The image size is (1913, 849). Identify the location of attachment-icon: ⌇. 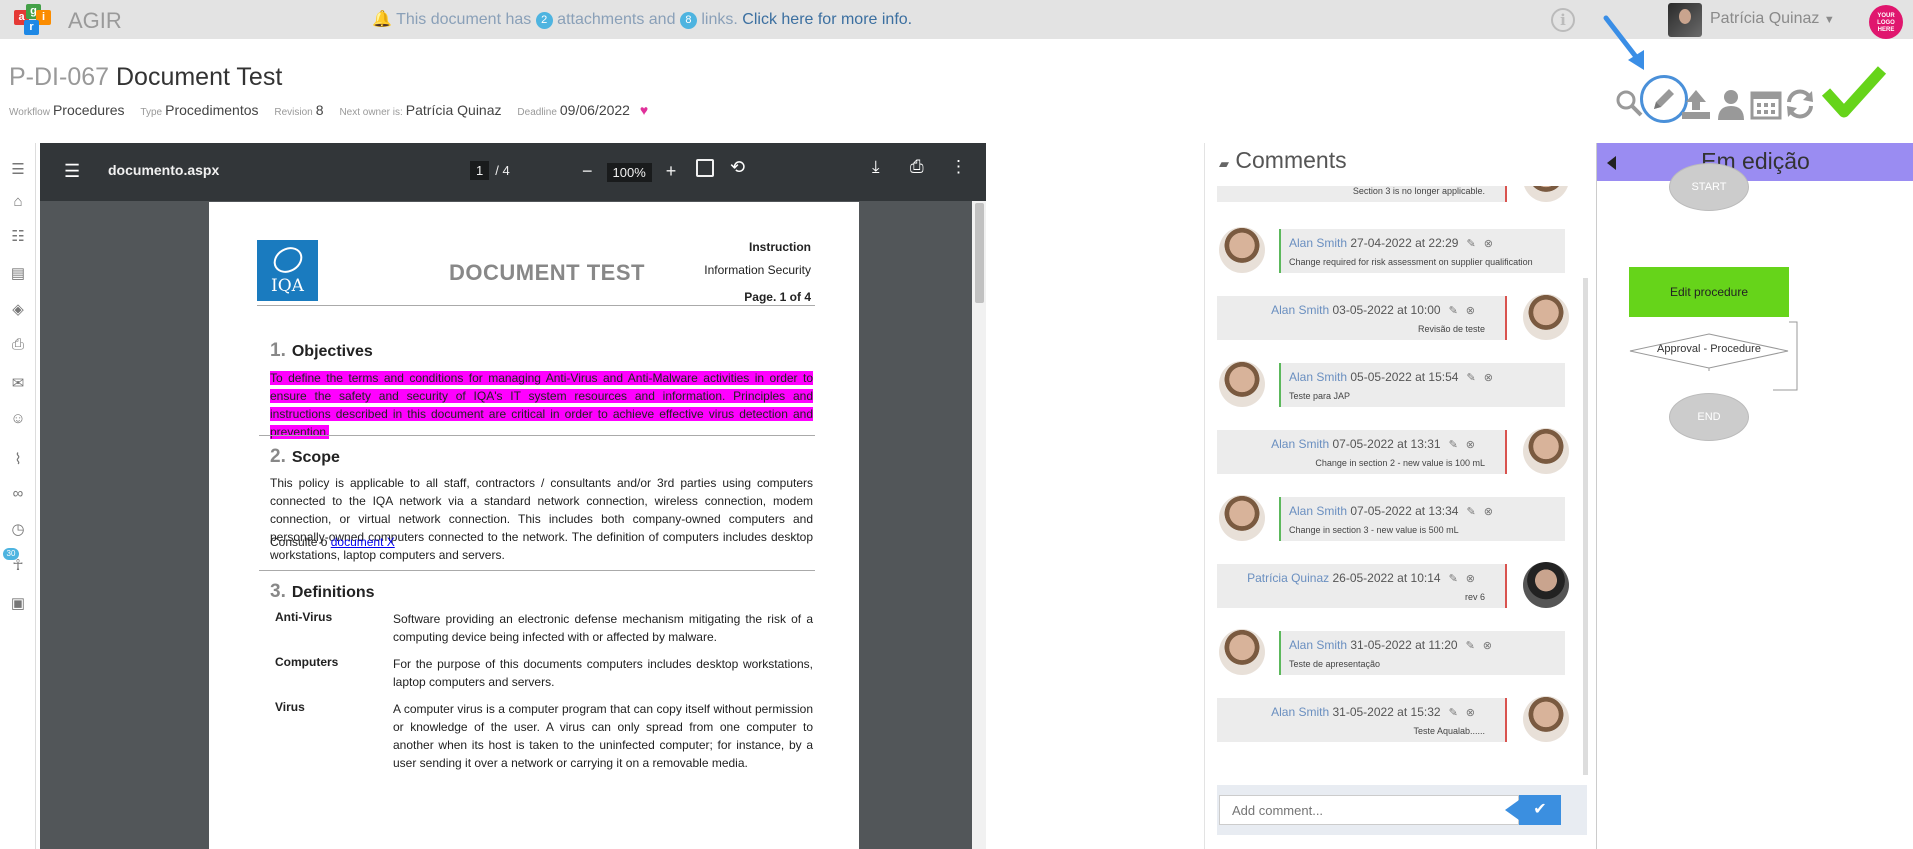
(18, 460).